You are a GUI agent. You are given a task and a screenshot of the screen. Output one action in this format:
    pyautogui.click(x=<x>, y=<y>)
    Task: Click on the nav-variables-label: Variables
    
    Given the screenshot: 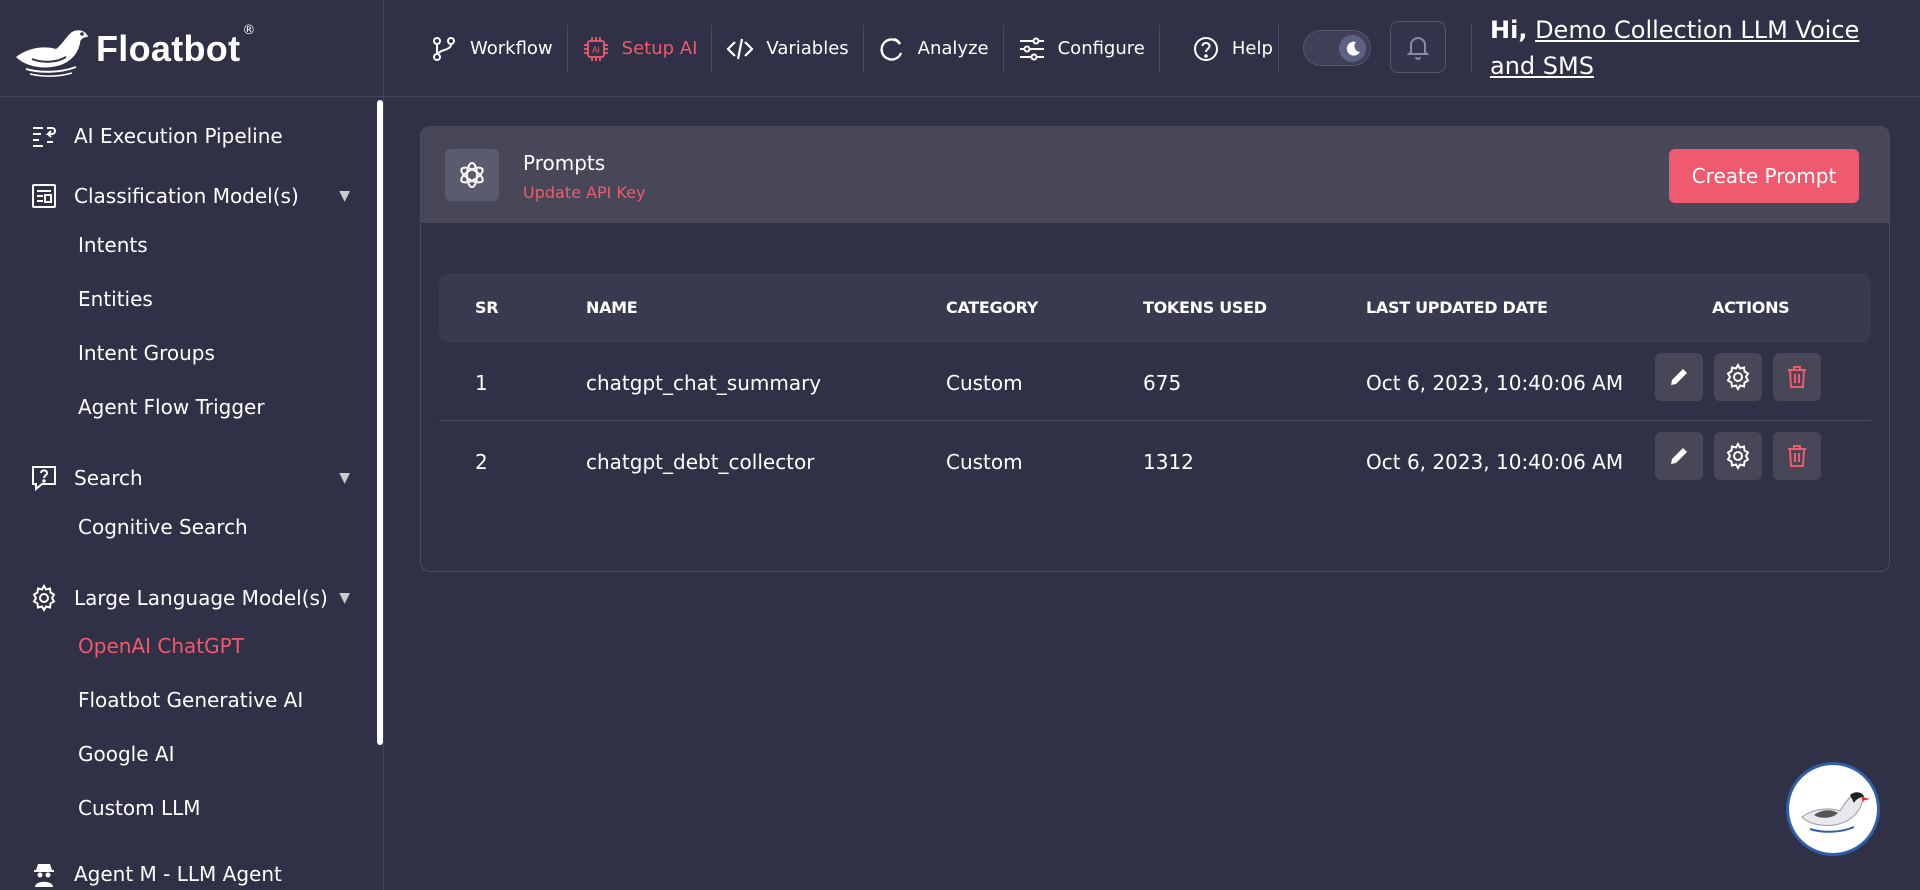 What is the action you would take?
    pyautogui.click(x=807, y=48)
    